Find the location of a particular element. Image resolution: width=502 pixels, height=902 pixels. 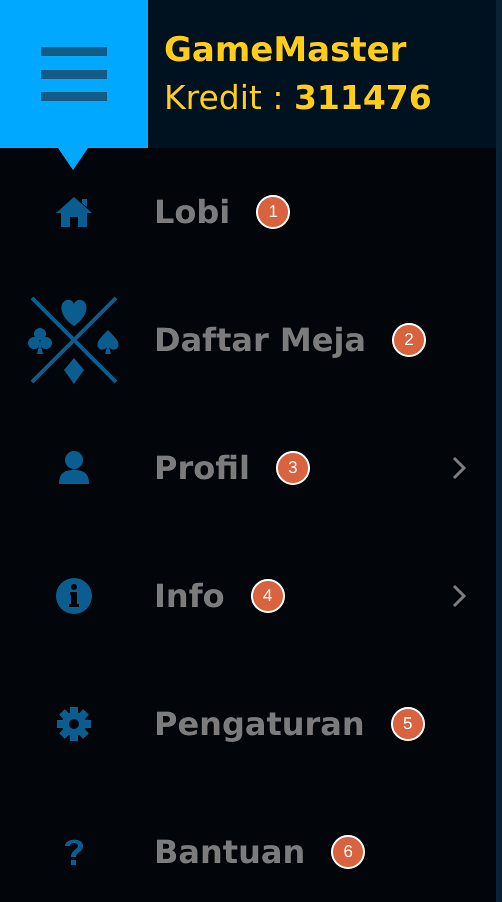

menu-icon is located at coordinates (74, 74).